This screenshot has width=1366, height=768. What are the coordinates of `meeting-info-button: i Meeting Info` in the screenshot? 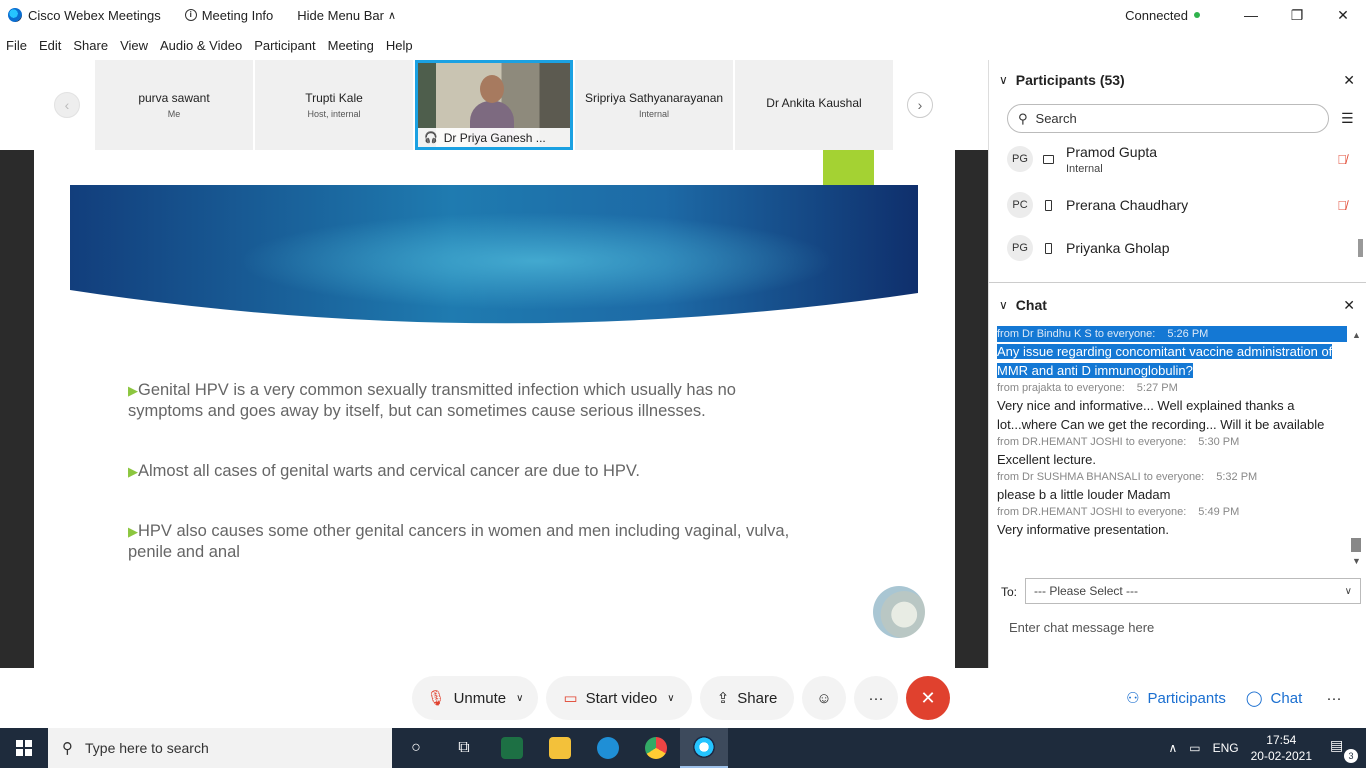 It's located at (229, 15).